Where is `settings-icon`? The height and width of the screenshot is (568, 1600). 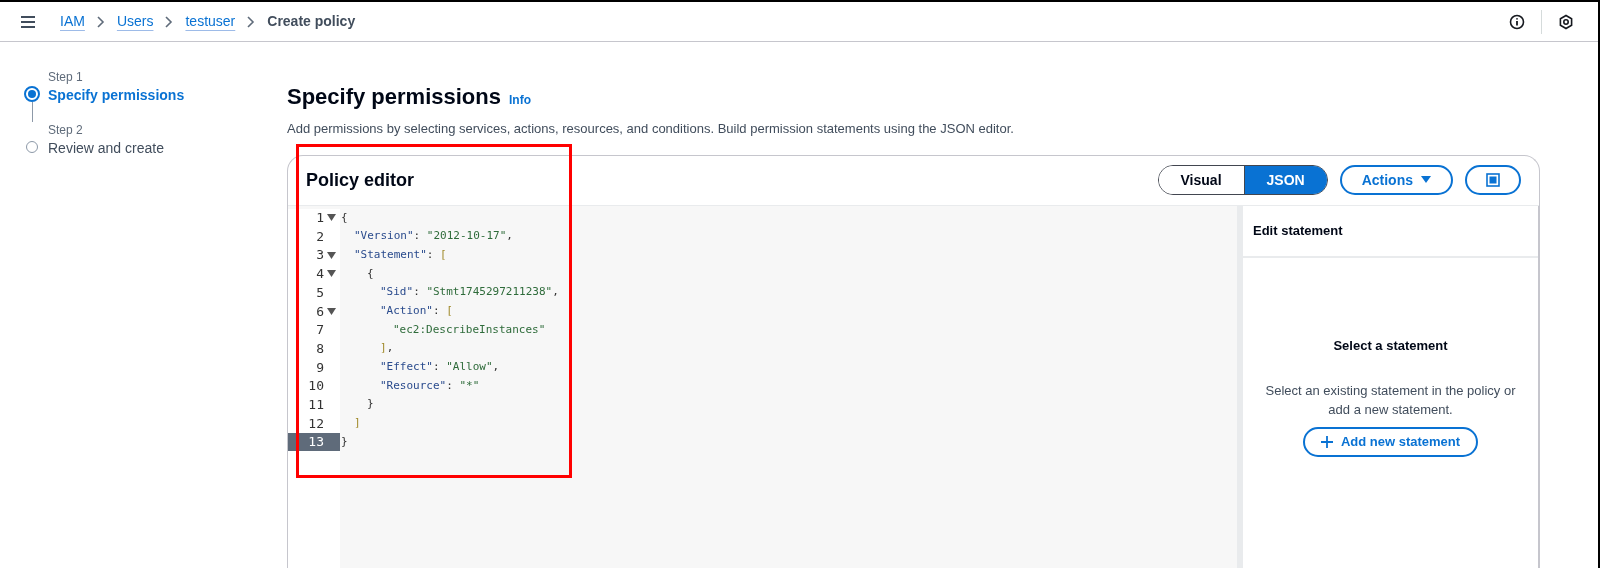
settings-icon is located at coordinates (1566, 21).